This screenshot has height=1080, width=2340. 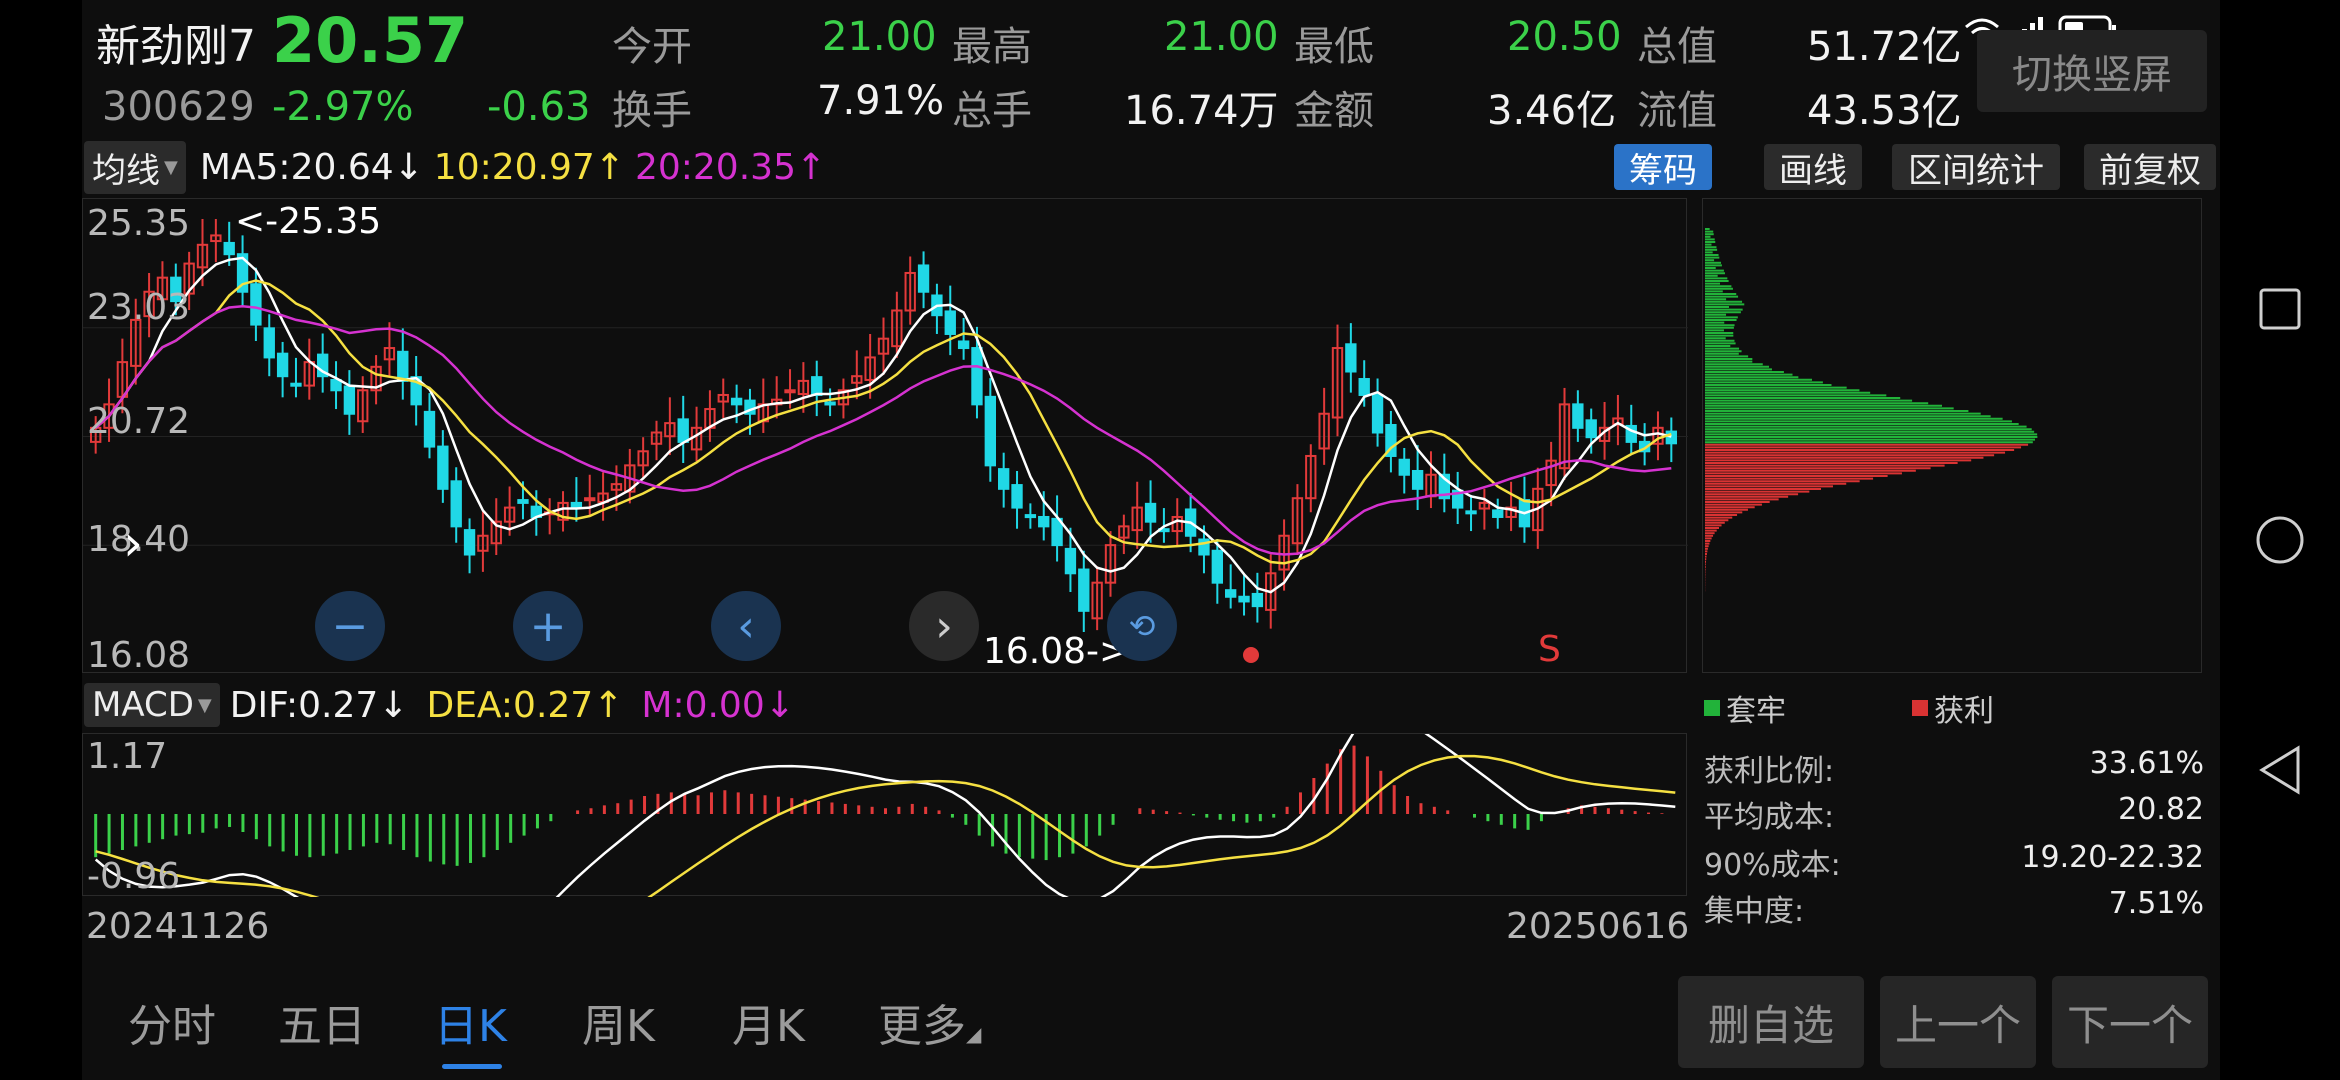 What do you see at coordinates (992, 47) in the screenshot?
I see `high-label: 最高` at bounding box center [992, 47].